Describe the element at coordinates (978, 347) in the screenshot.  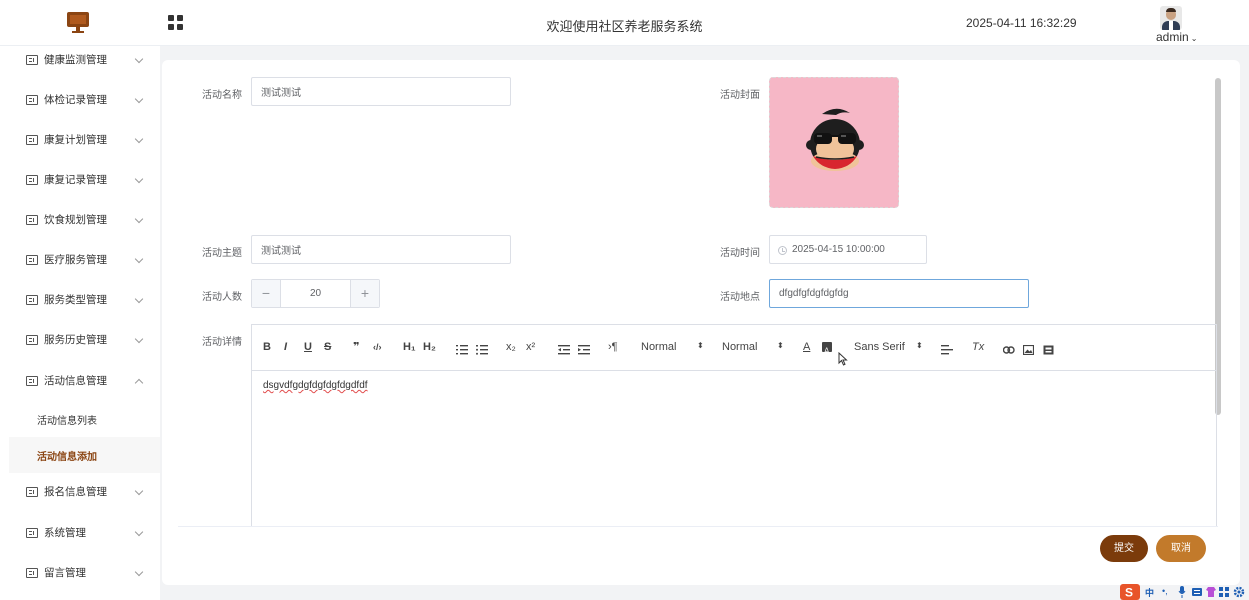
I see `clean-format-button: Tx` at that location.